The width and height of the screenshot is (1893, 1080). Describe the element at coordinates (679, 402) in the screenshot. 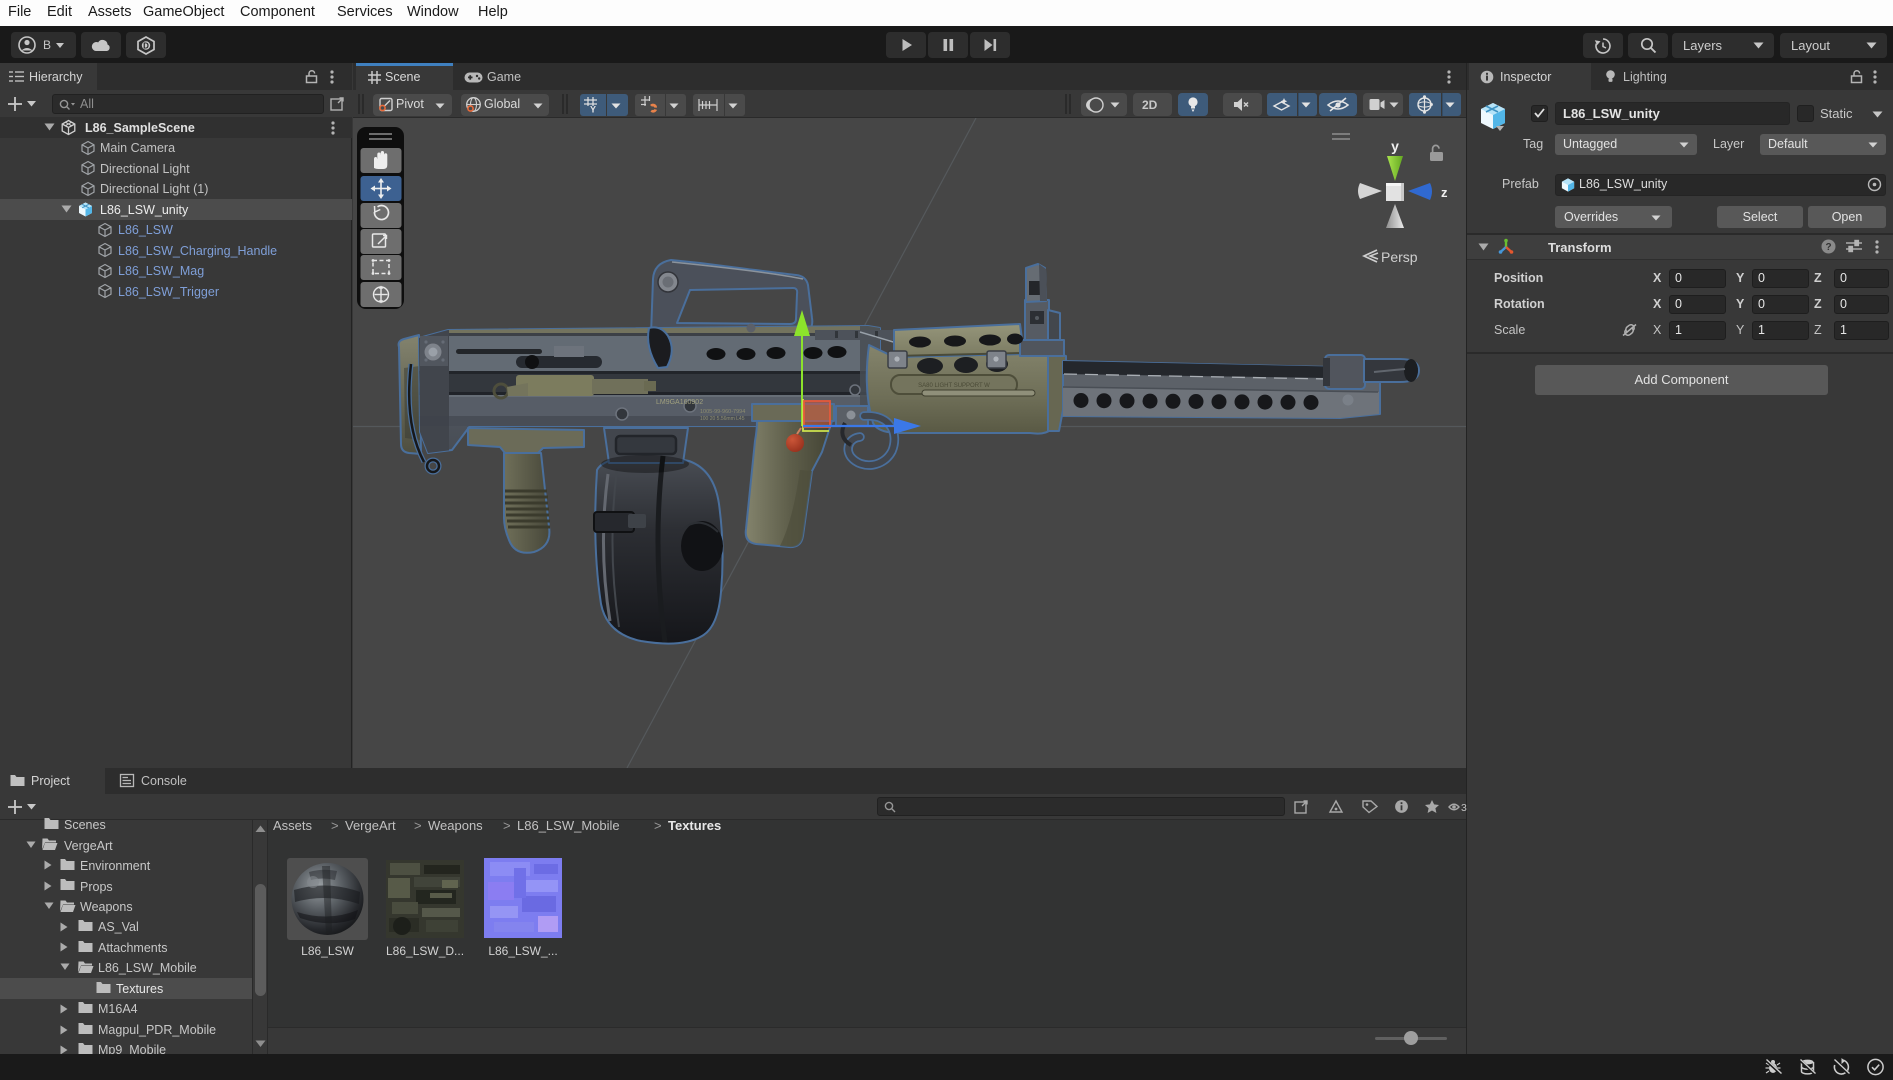

I see `svg-text: LM9GA160902` at that location.